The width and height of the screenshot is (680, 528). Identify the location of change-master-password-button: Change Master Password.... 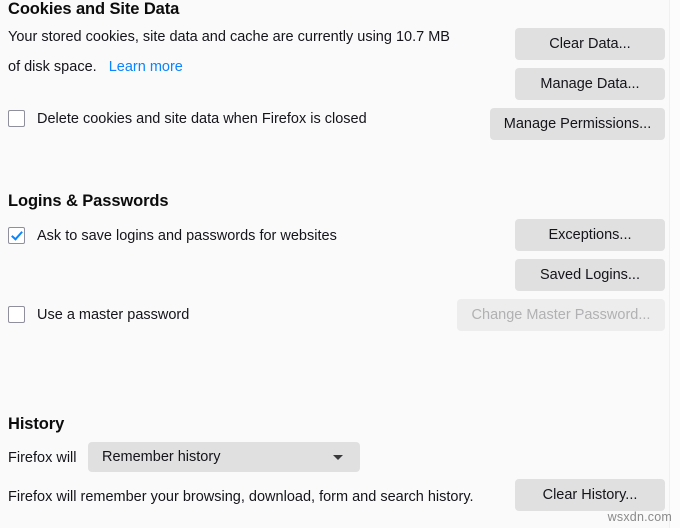
(561, 315).